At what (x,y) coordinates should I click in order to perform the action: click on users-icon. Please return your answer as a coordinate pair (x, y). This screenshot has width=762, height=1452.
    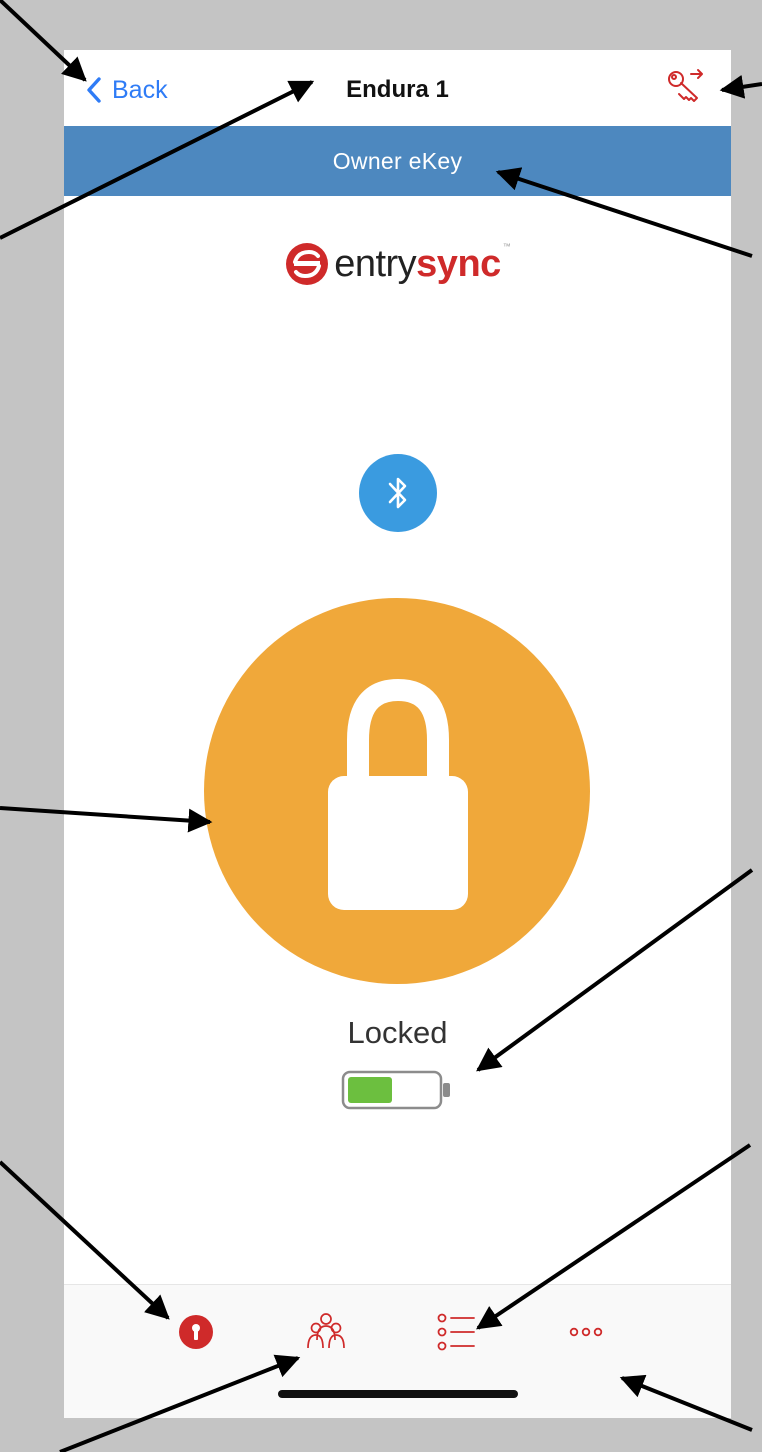
    Looking at the image, I should click on (326, 1331).